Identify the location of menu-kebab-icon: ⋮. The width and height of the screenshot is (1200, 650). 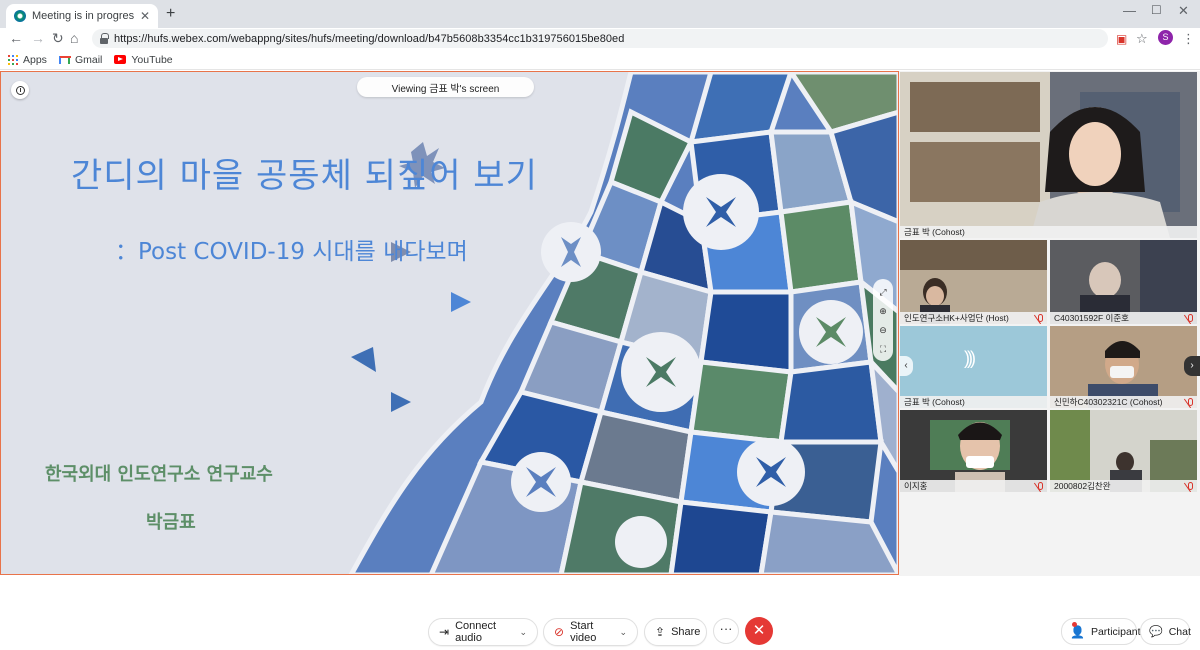
(1188, 39).